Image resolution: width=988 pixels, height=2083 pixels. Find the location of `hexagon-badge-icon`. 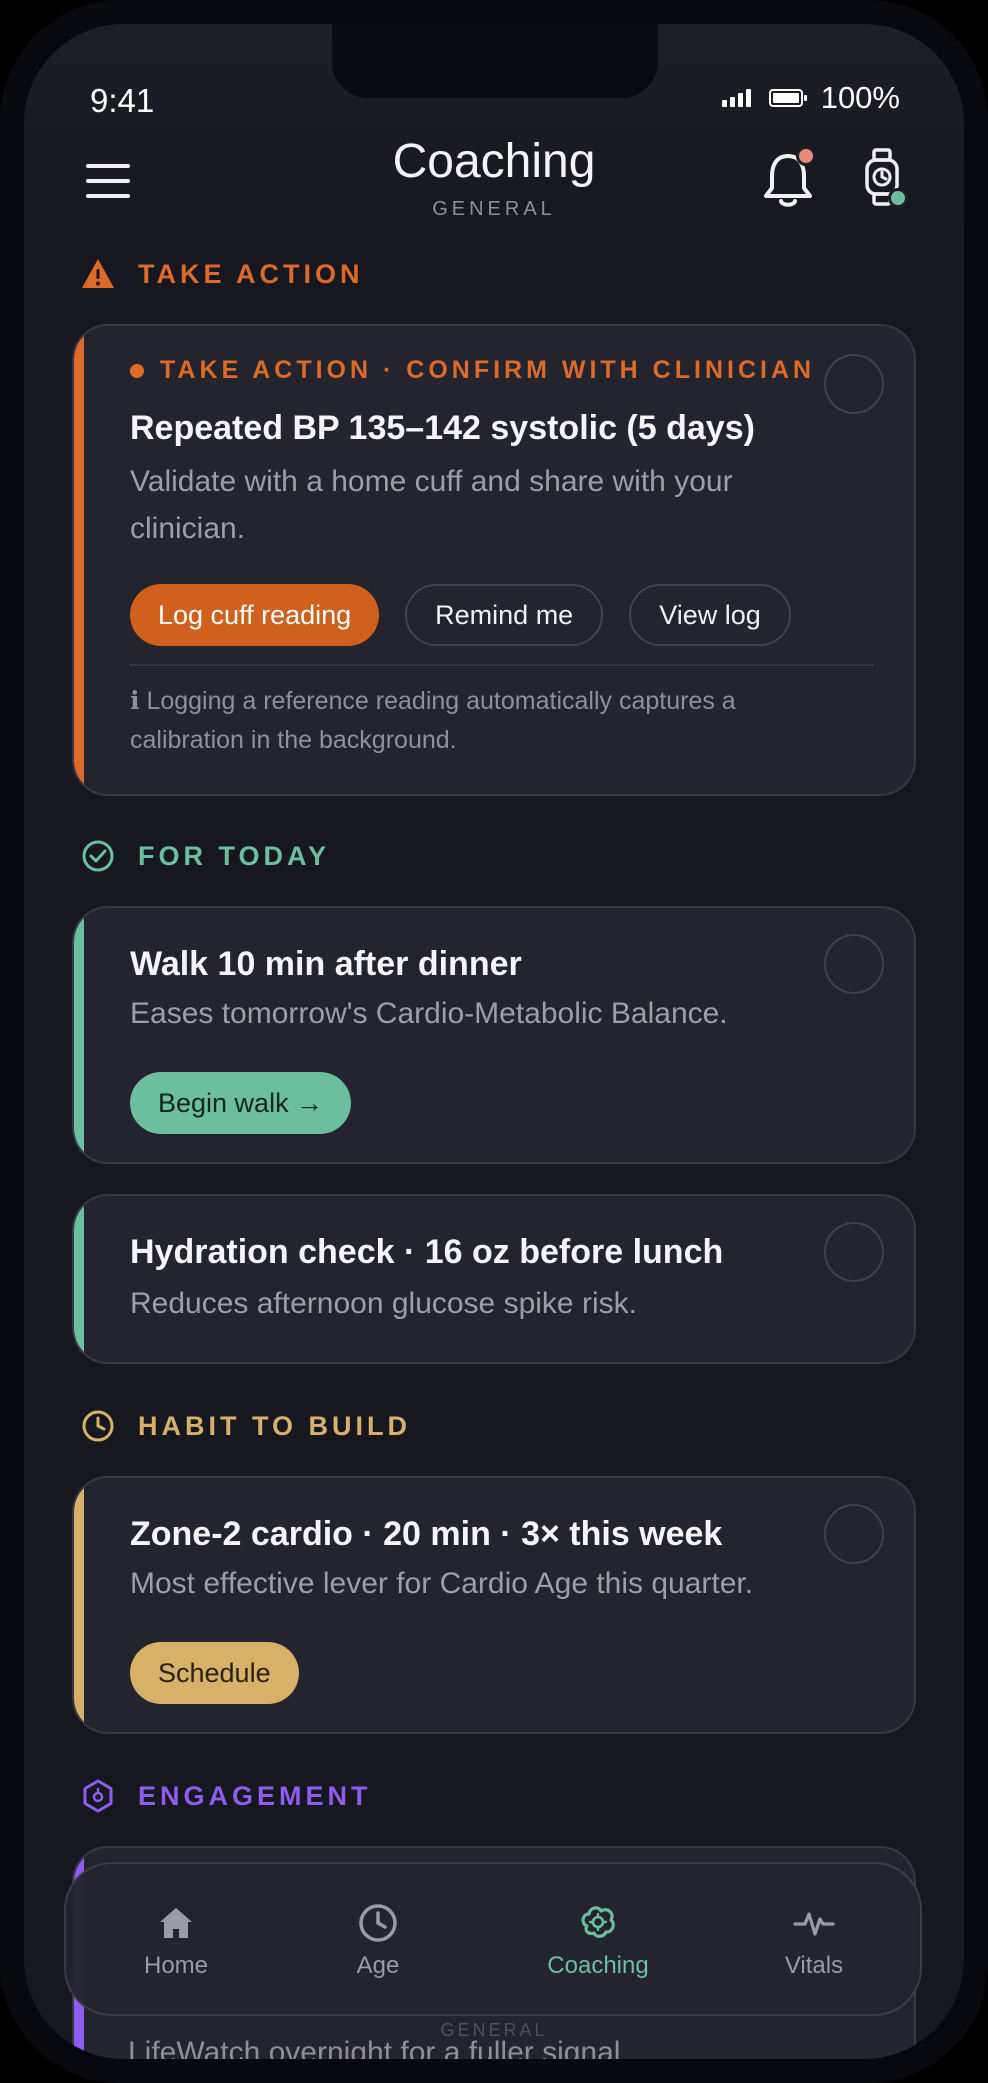

hexagon-badge-icon is located at coordinates (98, 1796).